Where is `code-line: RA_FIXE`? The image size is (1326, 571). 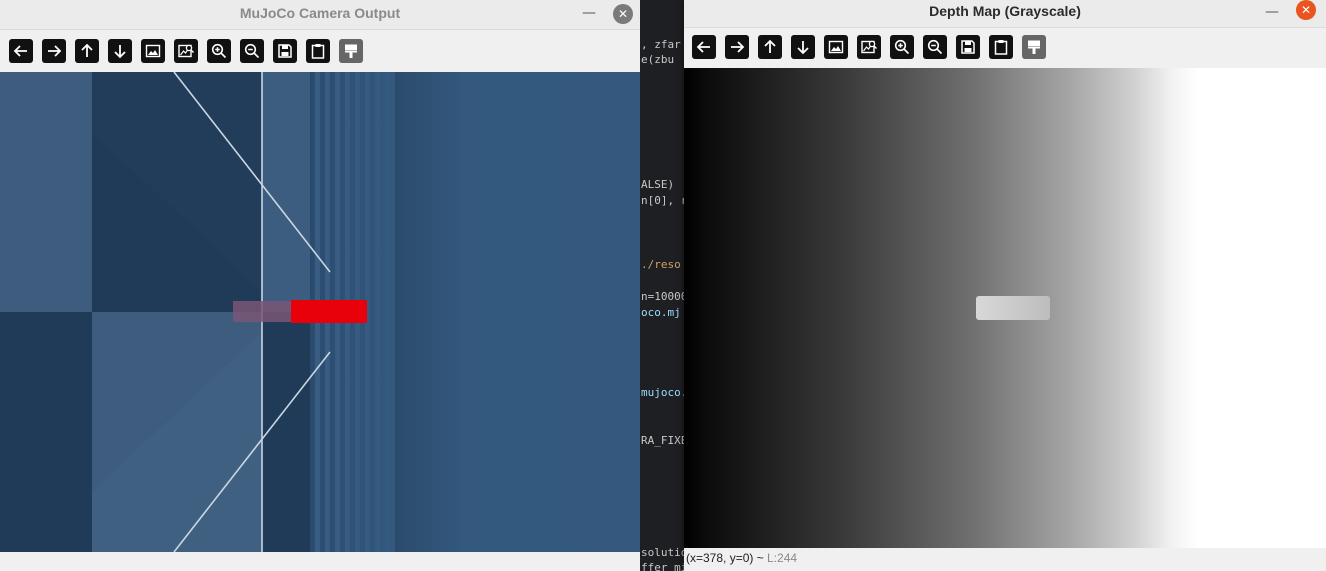
code-line: RA_FIXE is located at coordinates (664, 440).